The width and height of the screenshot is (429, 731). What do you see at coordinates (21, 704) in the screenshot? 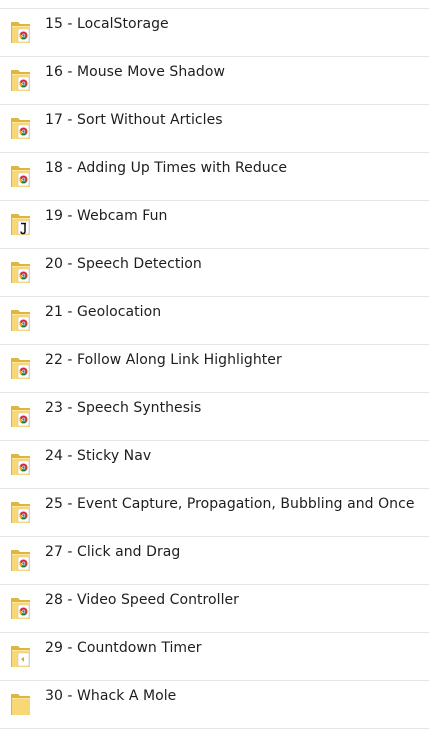
I see `folder-icon` at bounding box center [21, 704].